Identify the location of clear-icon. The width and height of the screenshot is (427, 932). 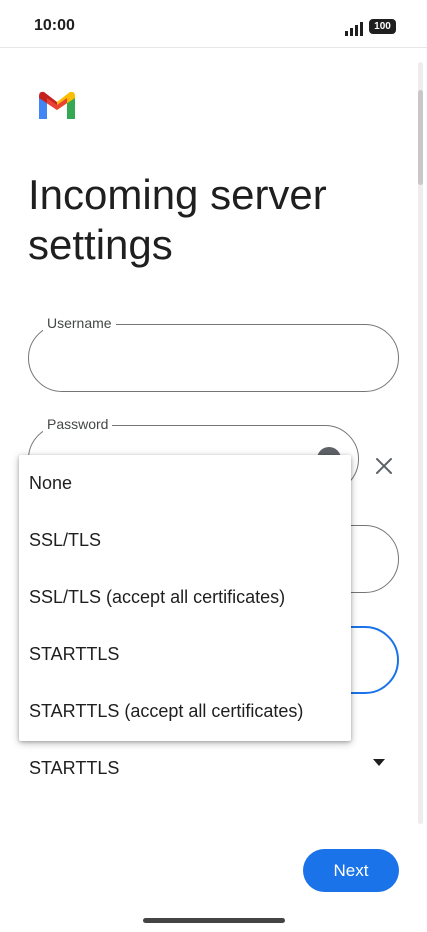
(384, 466).